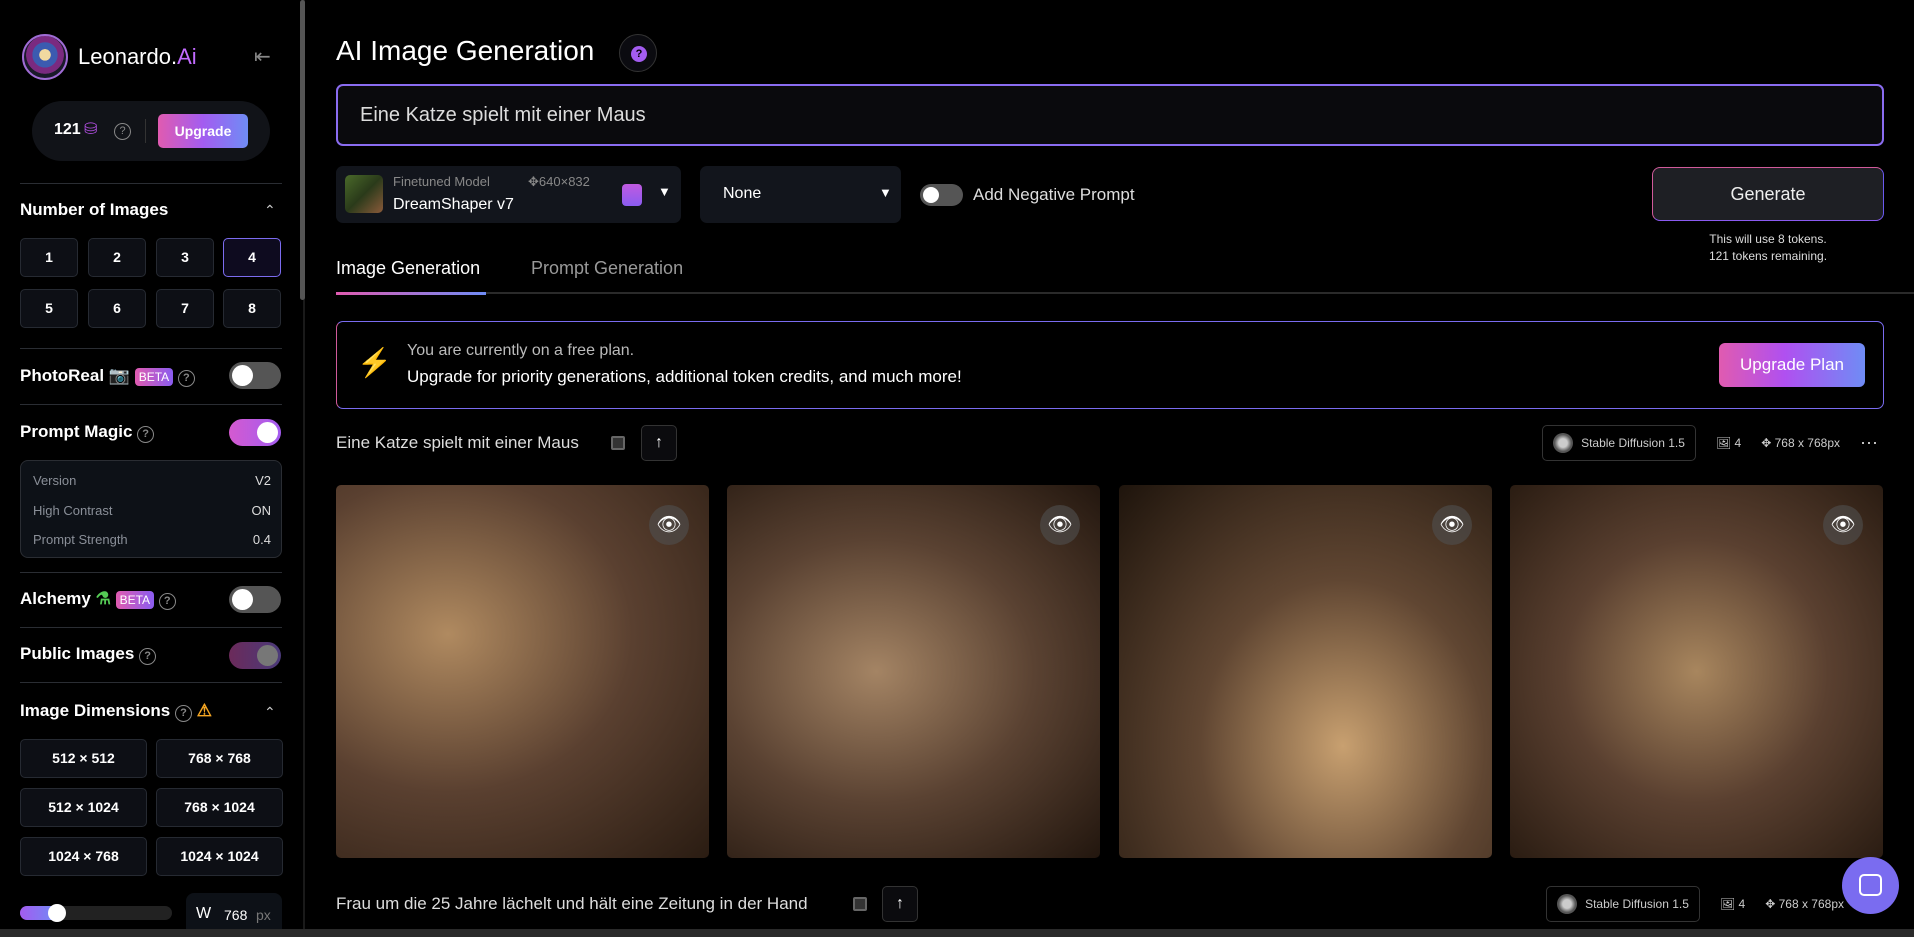 Image resolution: width=1914 pixels, height=937 pixels. I want to click on dimension-1024x1024: 1024 × 1024, so click(219, 856).